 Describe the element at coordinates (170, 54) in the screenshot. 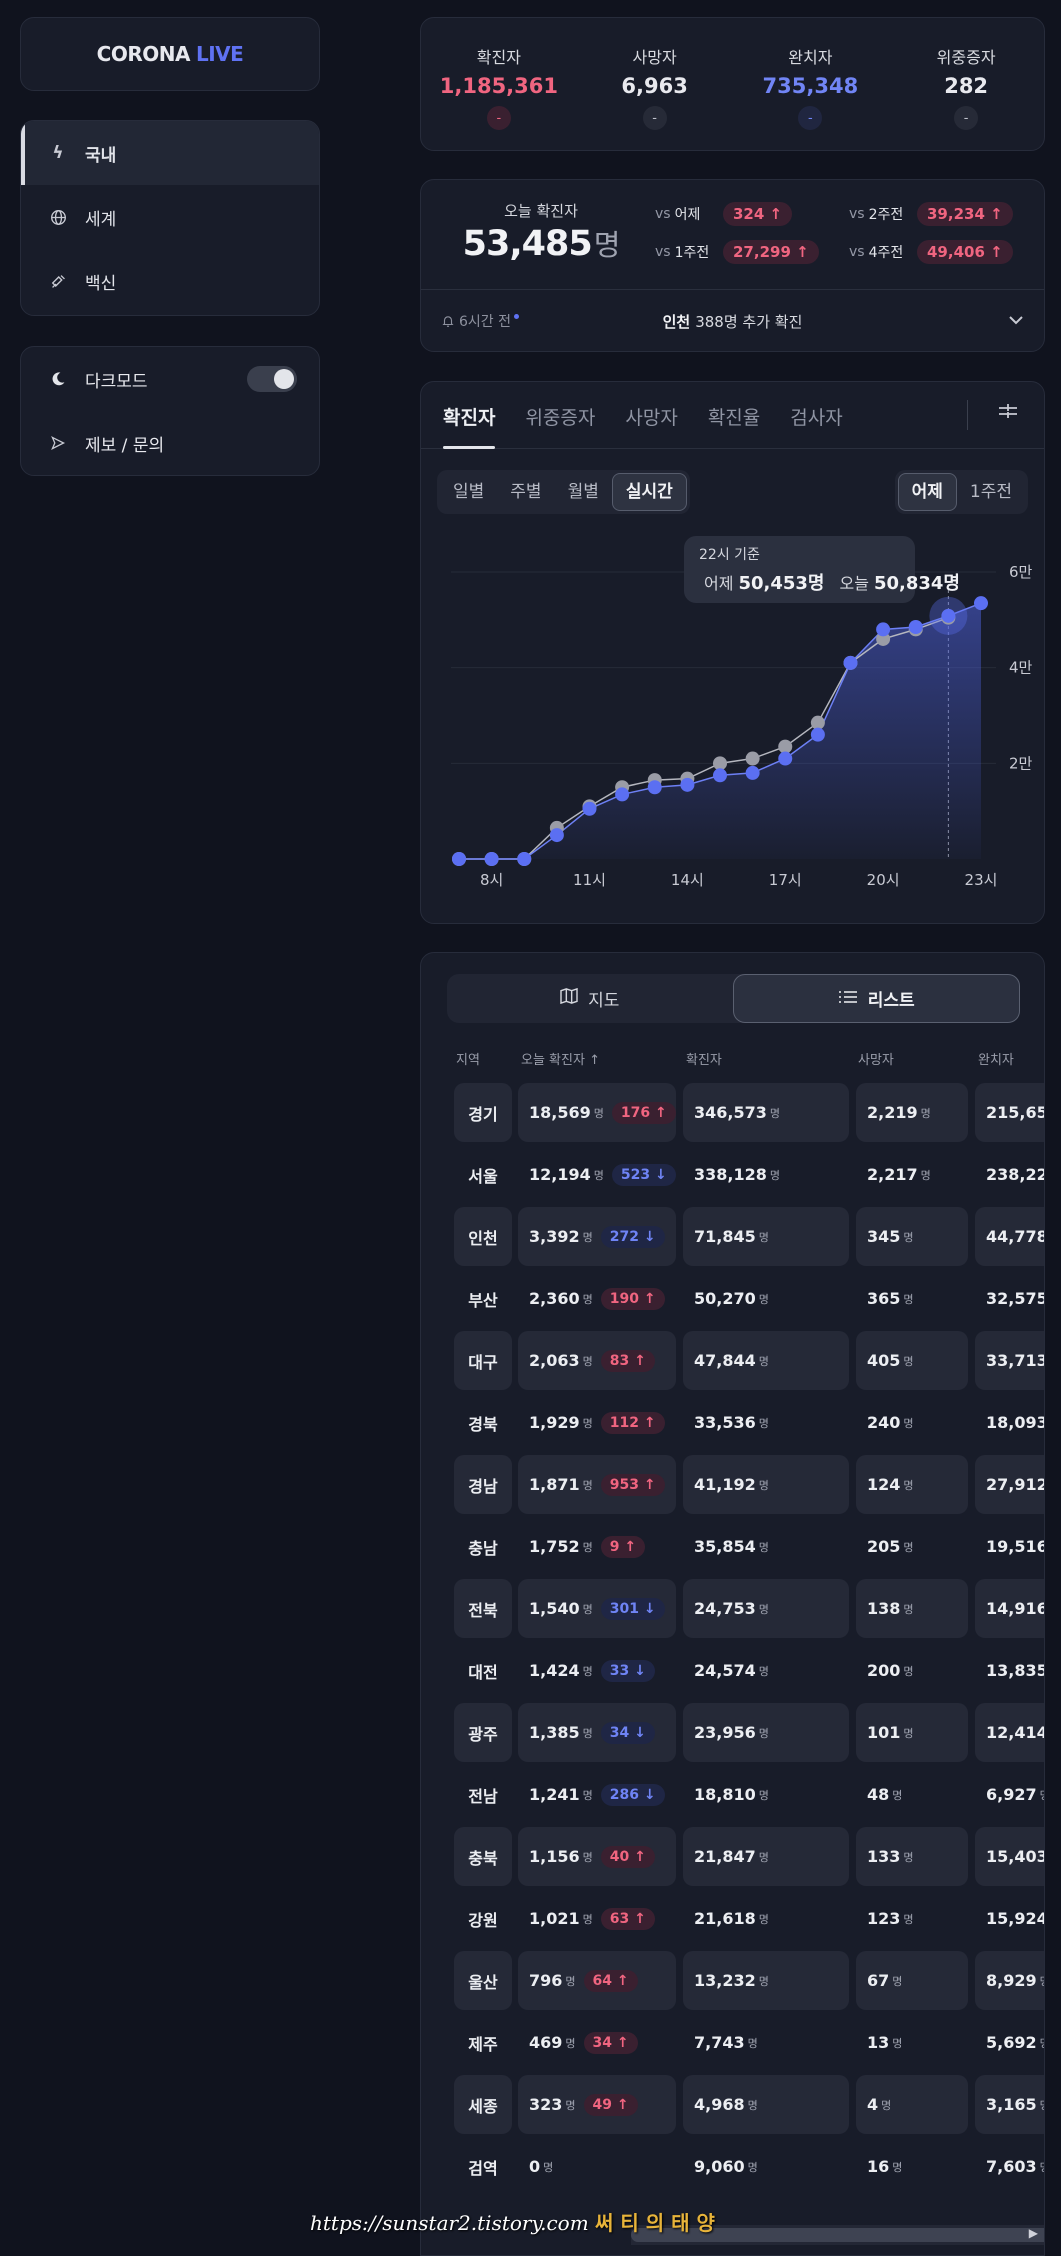

I see `logo: CORONA LIVE` at that location.